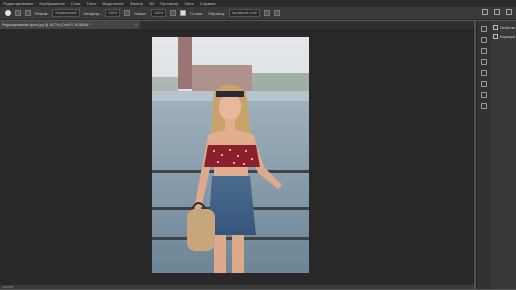 This screenshot has width=516, height=290. What do you see at coordinates (127, 13) in the screenshot?
I see `pressure-opacity-icon` at bounding box center [127, 13].